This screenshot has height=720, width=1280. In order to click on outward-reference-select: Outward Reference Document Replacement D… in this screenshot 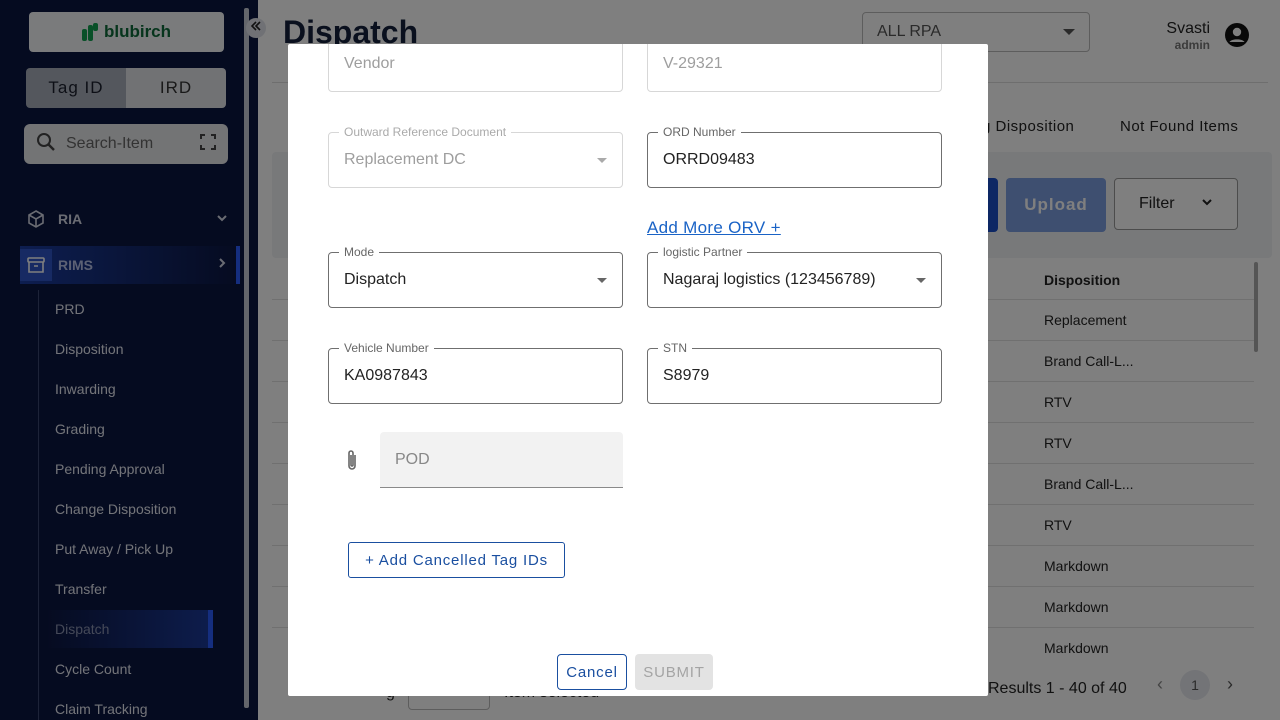, I will do `click(475, 156)`.